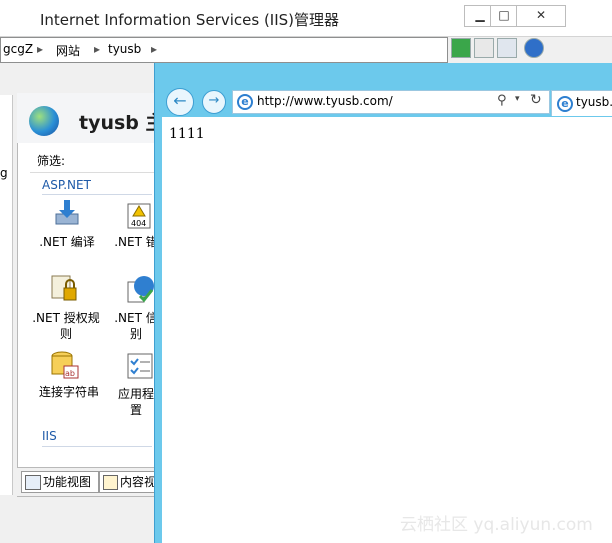 Image resolution: width=612 pixels, height=543 pixels. I want to click on maximize-button: □, so click(504, 16).